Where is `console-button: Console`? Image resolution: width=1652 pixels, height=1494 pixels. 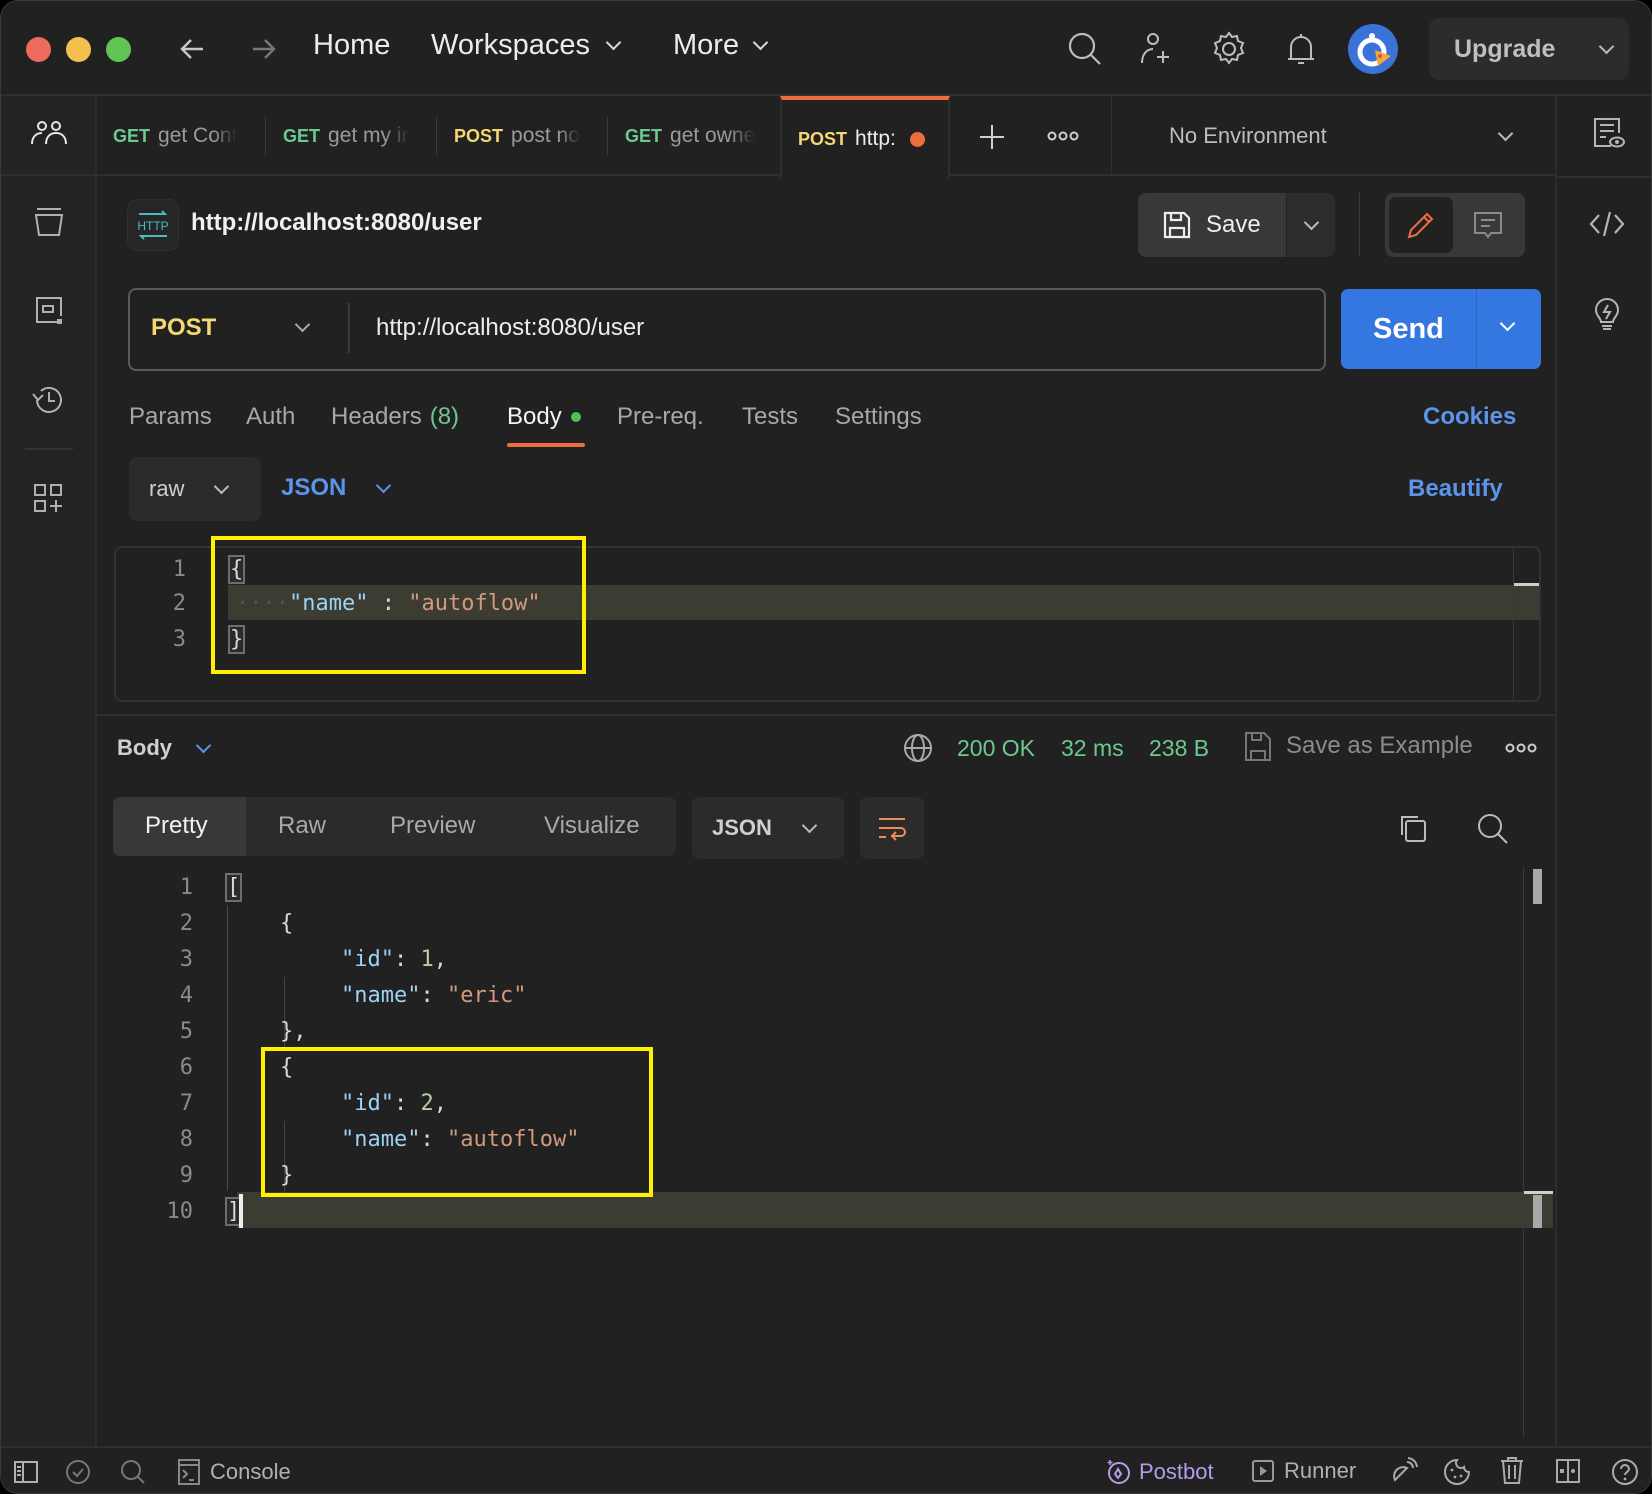 console-button: Console is located at coordinates (234, 1472).